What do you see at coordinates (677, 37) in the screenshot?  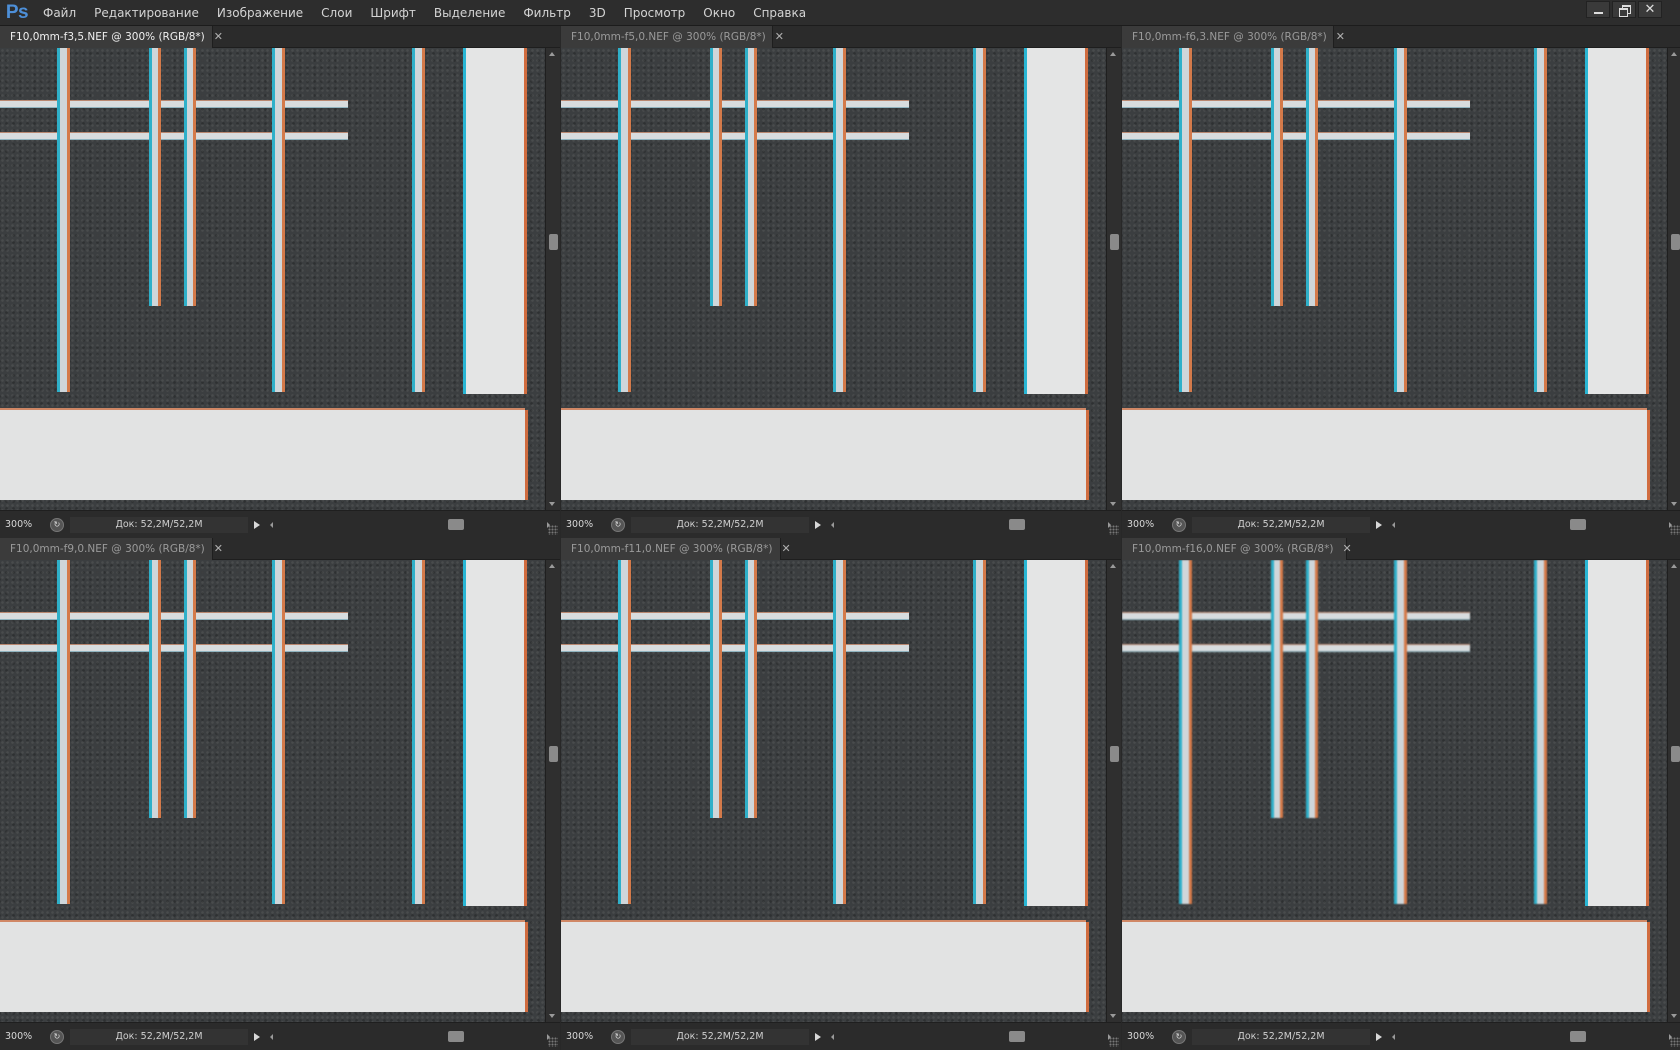 I see `document-tab-label: F10,0mm-f5,0.NEF @ 300% (RGB/8*) ✕` at bounding box center [677, 37].